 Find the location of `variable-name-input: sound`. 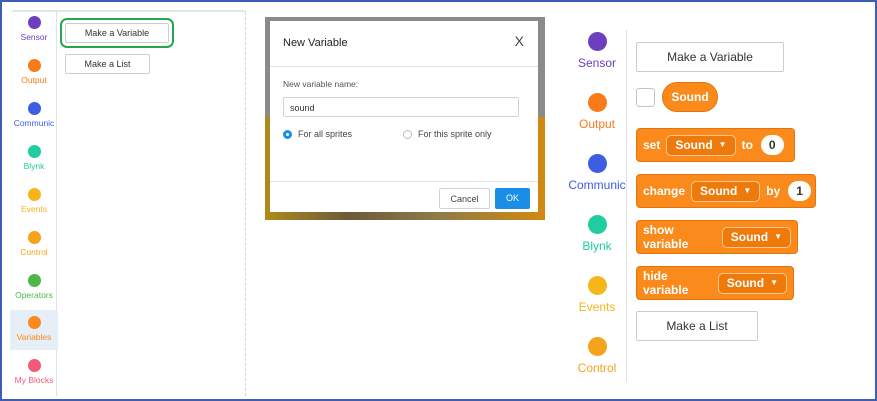

variable-name-input: sound is located at coordinates (401, 107).